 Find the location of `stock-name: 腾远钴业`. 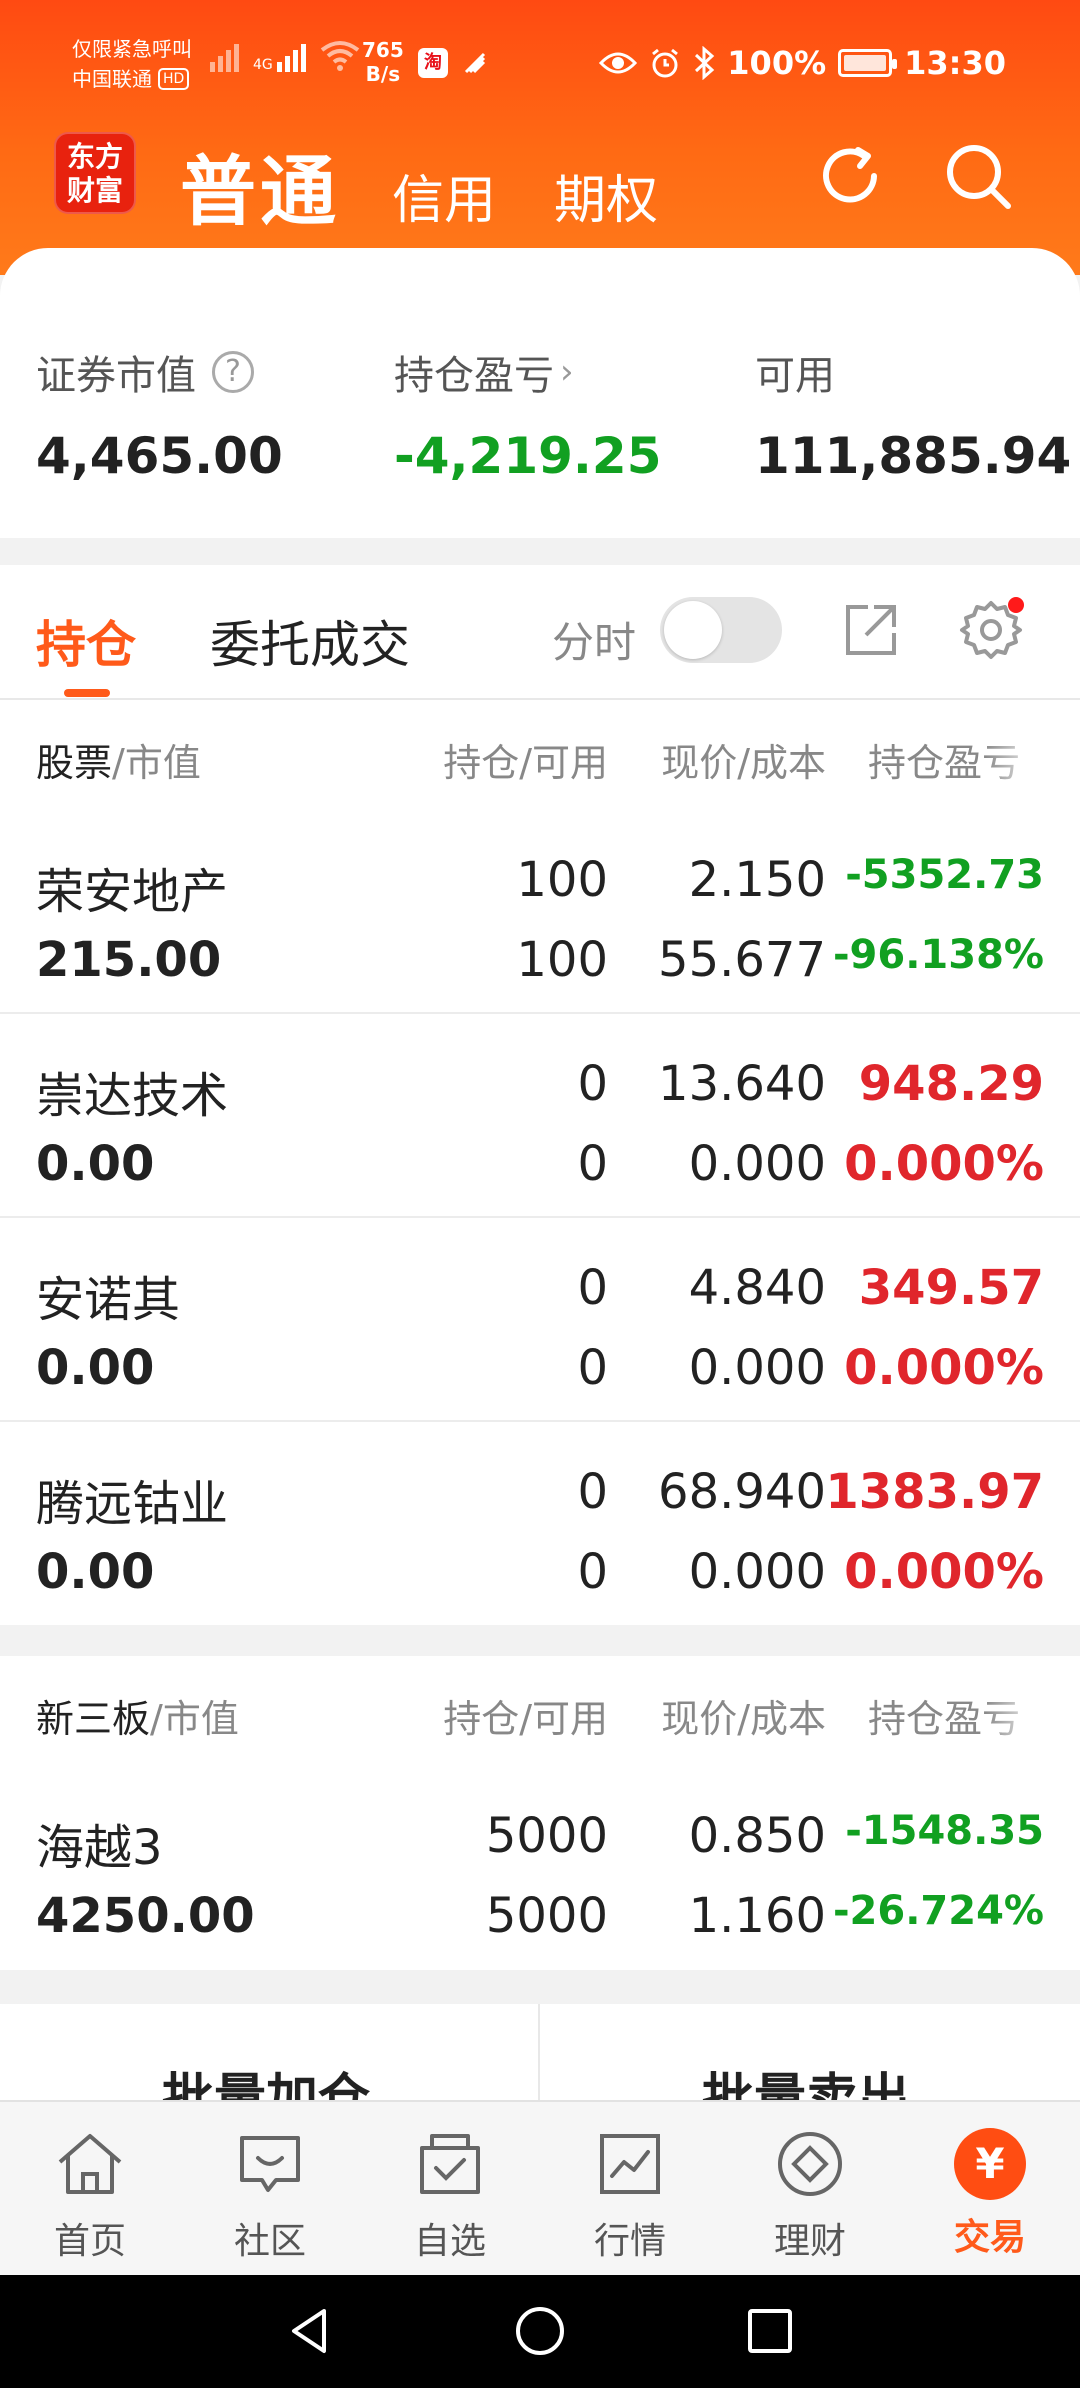

stock-name: 腾远钴业 is located at coordinates (132, 1504).